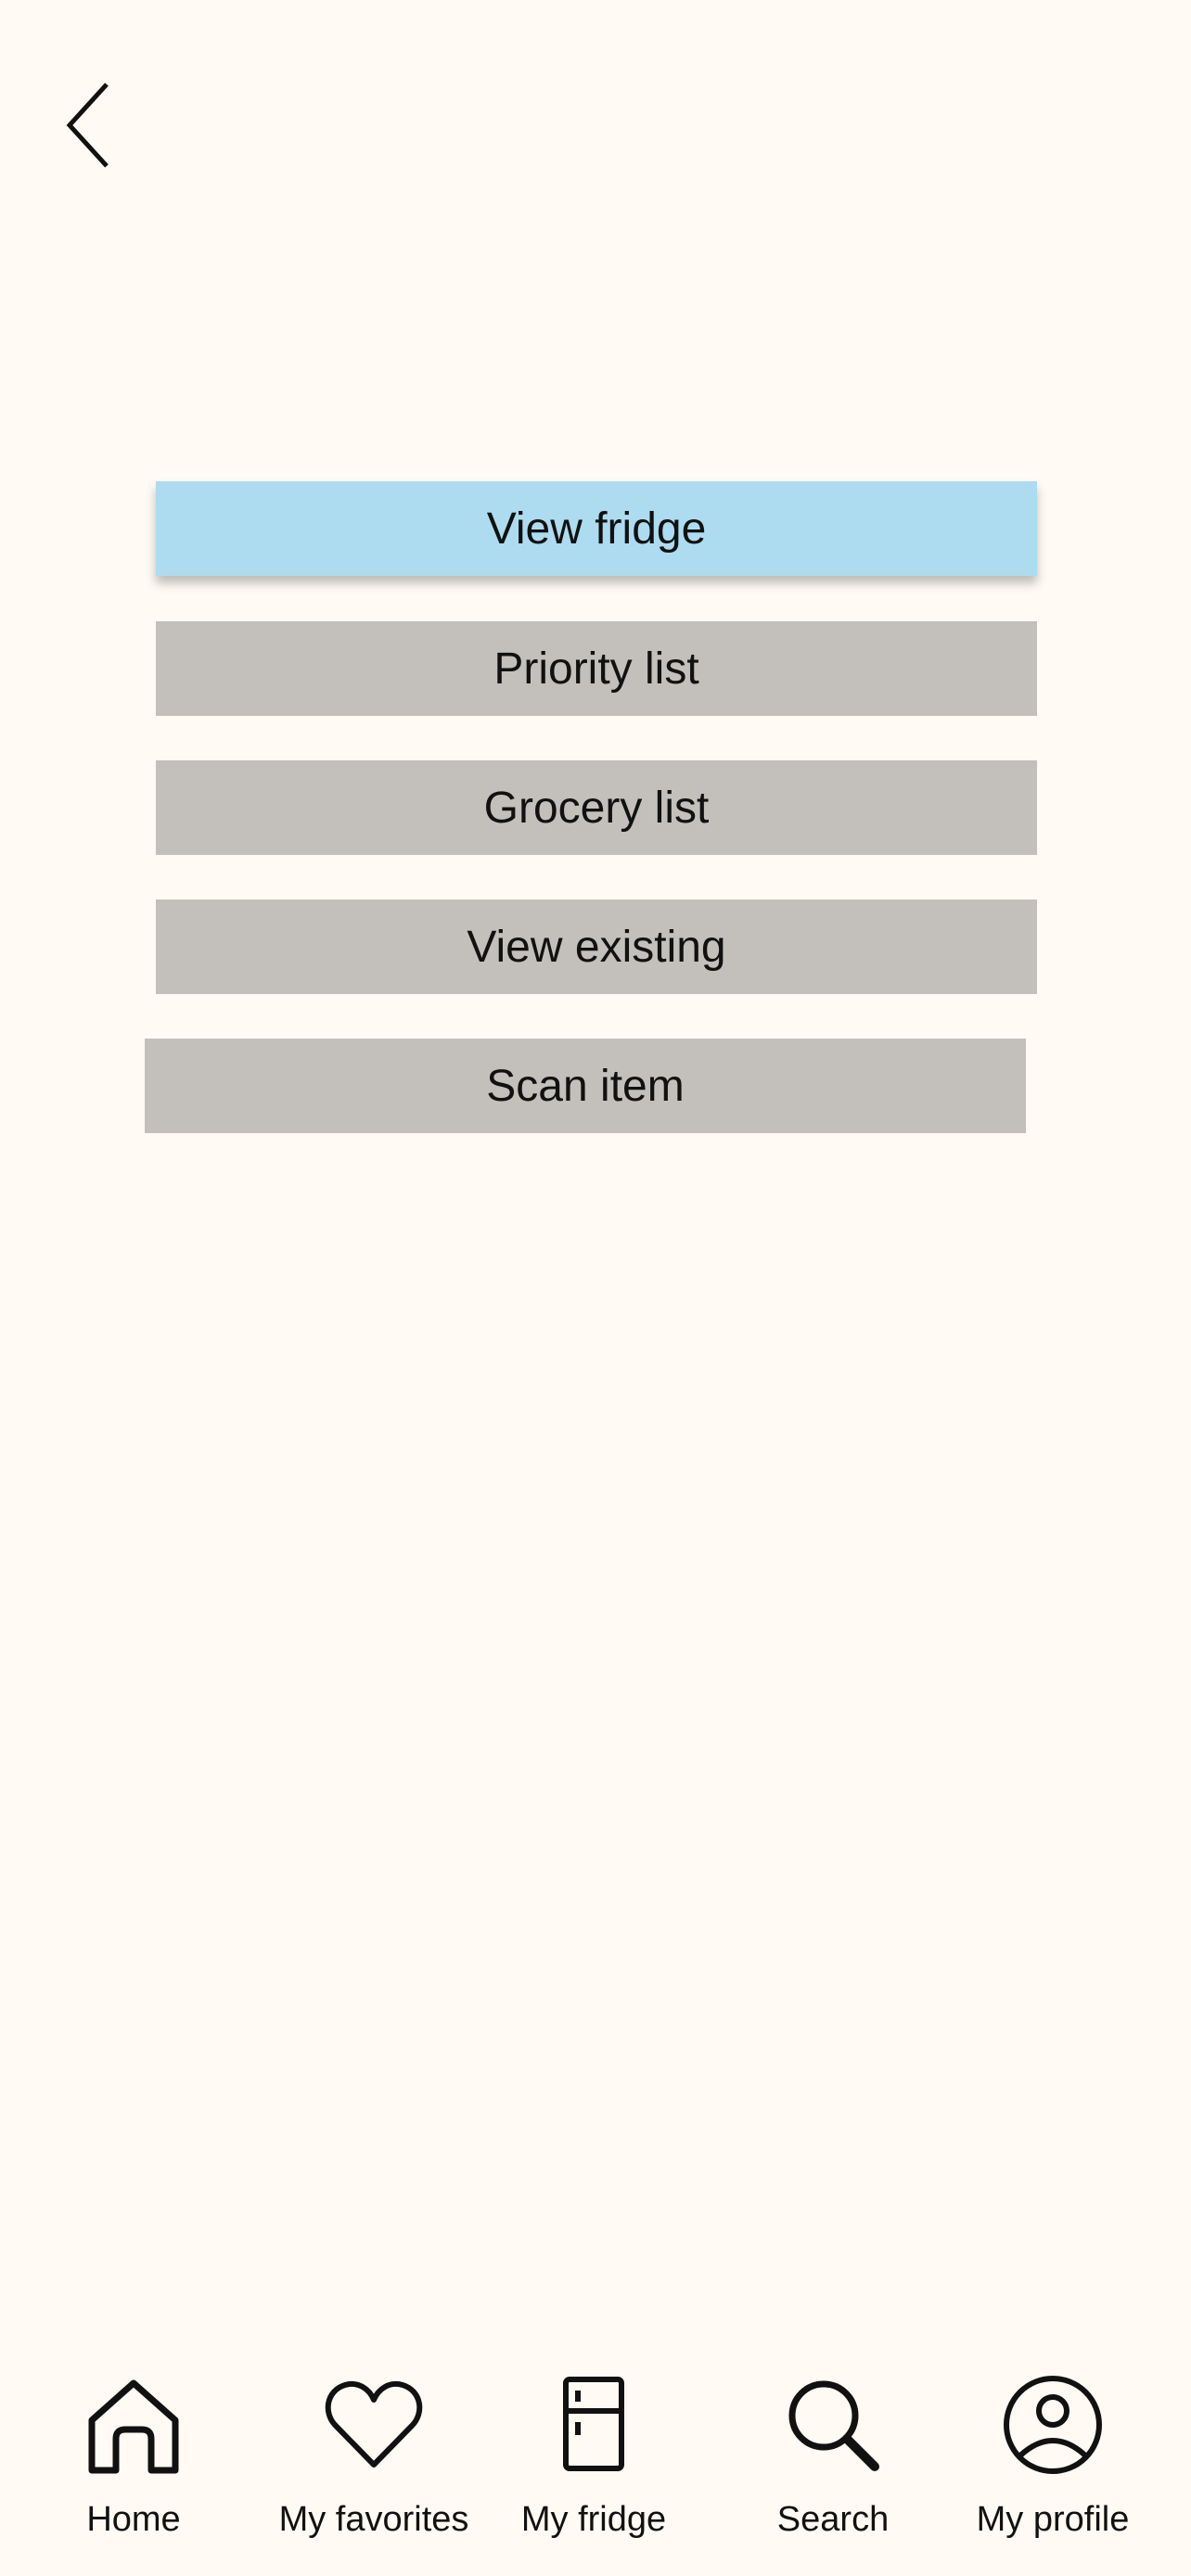 The width and height of the screenshot is (1191, 2576). I want to click on back-button, so click(88, 125).